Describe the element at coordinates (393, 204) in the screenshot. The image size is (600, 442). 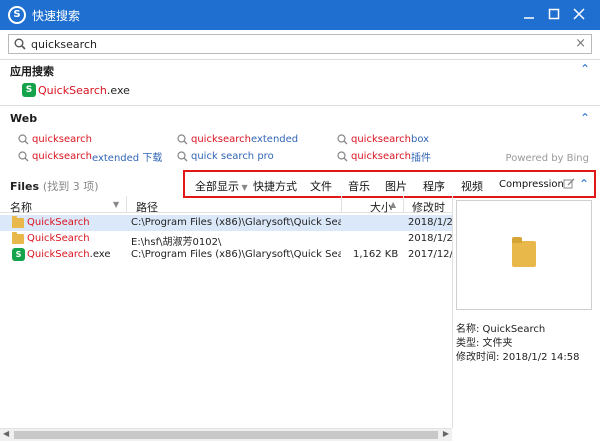
I see `sort-up-icon: ▲` at that location.